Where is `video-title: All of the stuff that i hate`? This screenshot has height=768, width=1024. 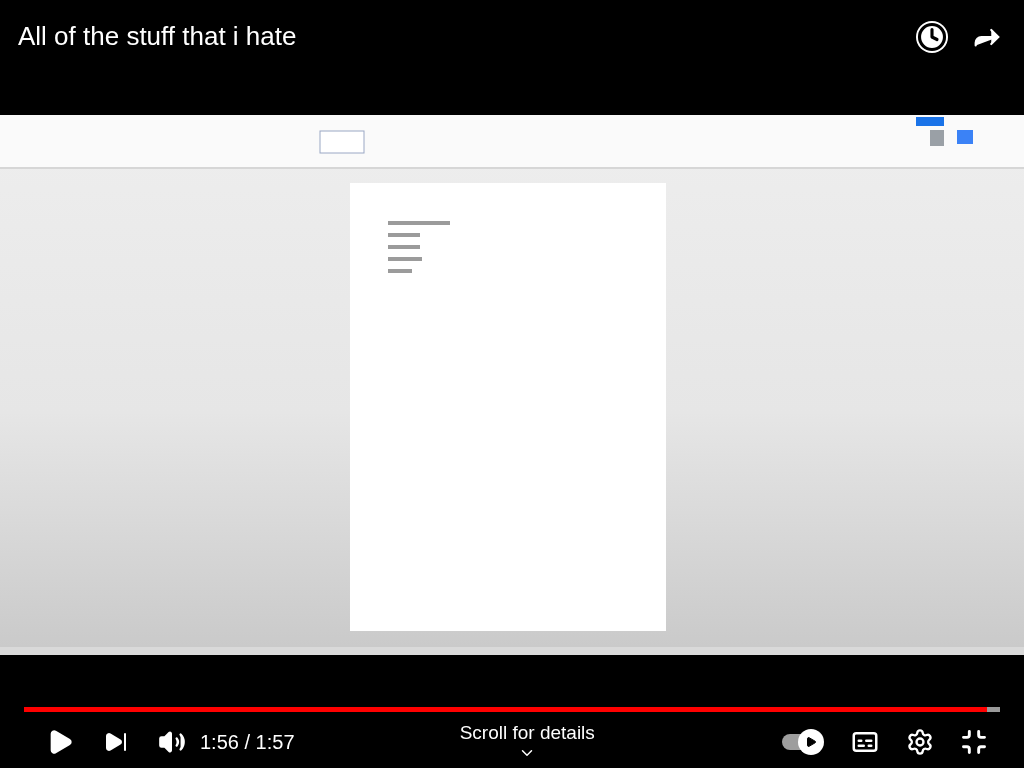 video-title: All of the stuff that i hate is located at coordinates (157, 36).